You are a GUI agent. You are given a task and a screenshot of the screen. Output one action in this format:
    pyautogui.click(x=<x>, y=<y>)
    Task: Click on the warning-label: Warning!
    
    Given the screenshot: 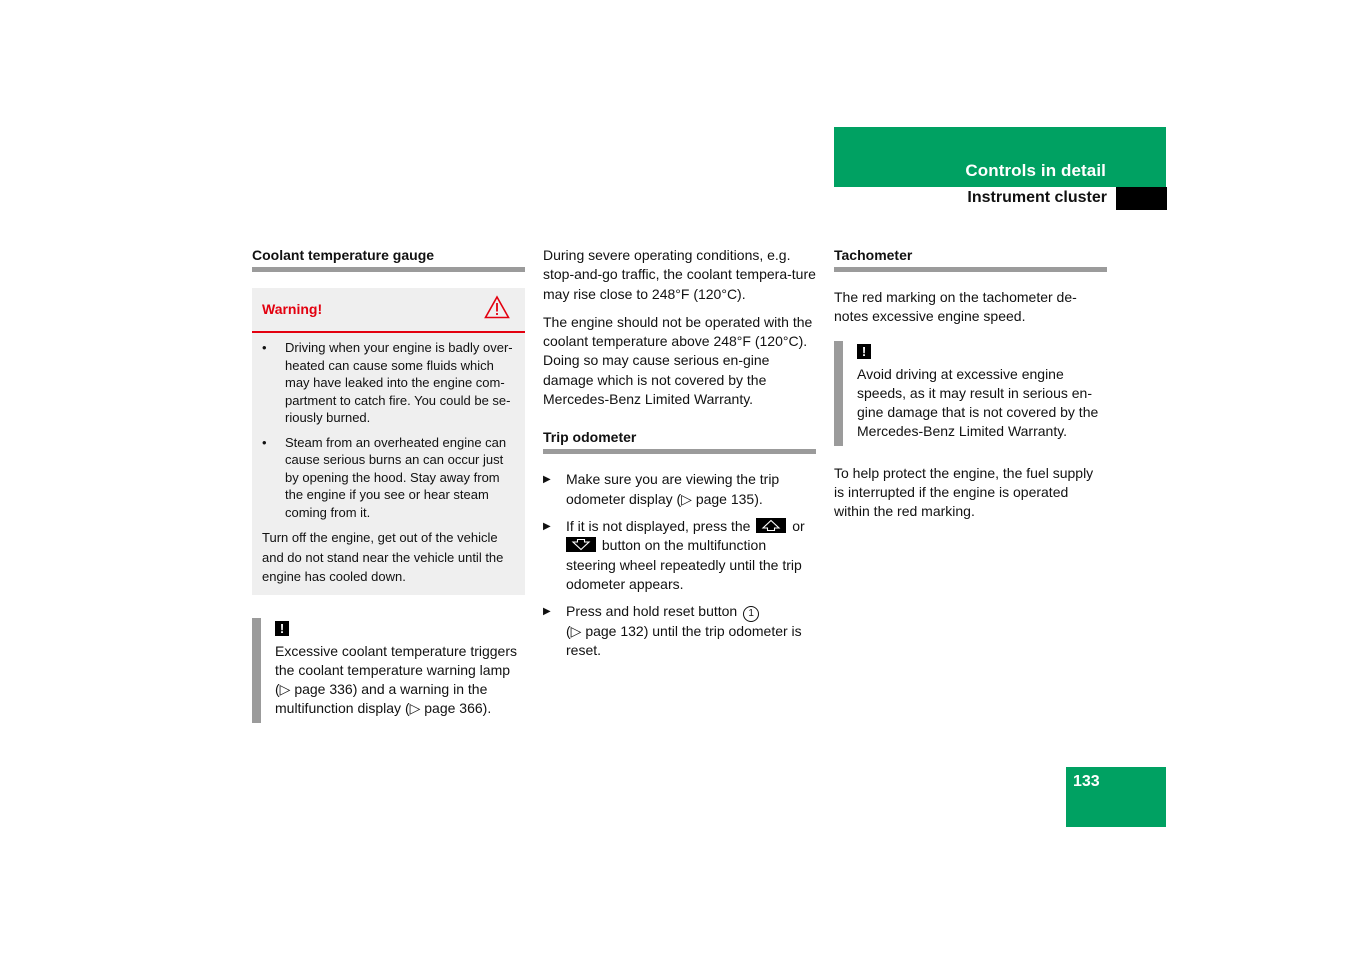 What is the action you would take?
    pyautogui.click(x=292, y=308)
    